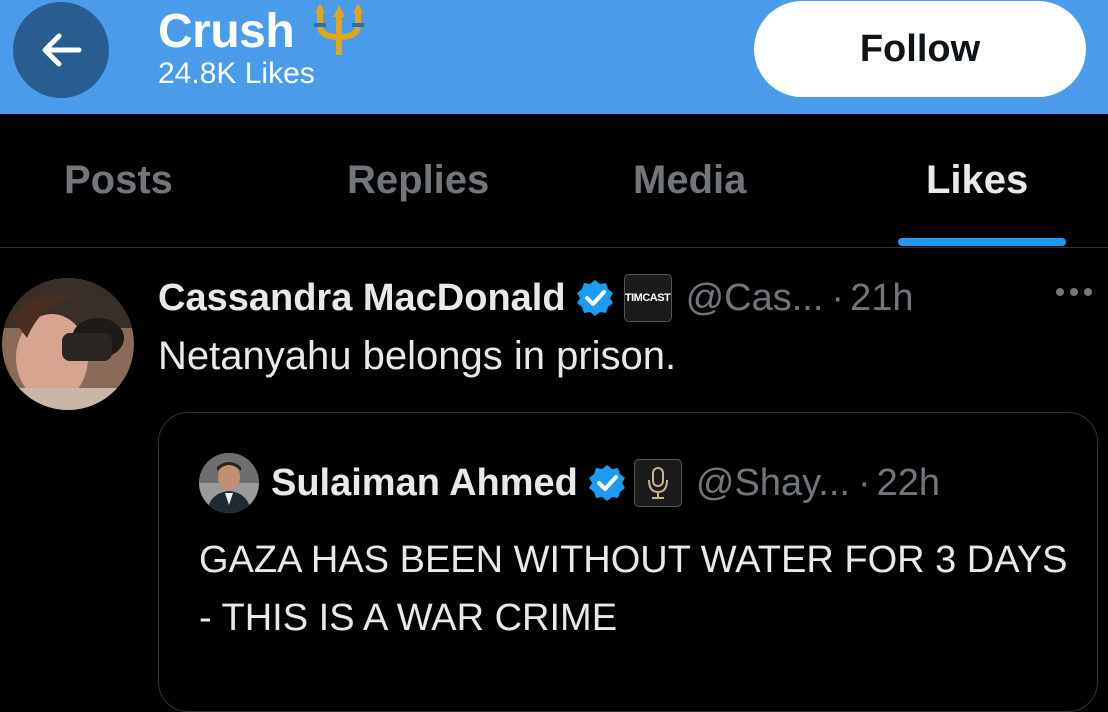 This screenshot has height=712, width=1108. Describe the element at coordinates (339, 29) in the screenshot. I see `trident-emoji` at that location.